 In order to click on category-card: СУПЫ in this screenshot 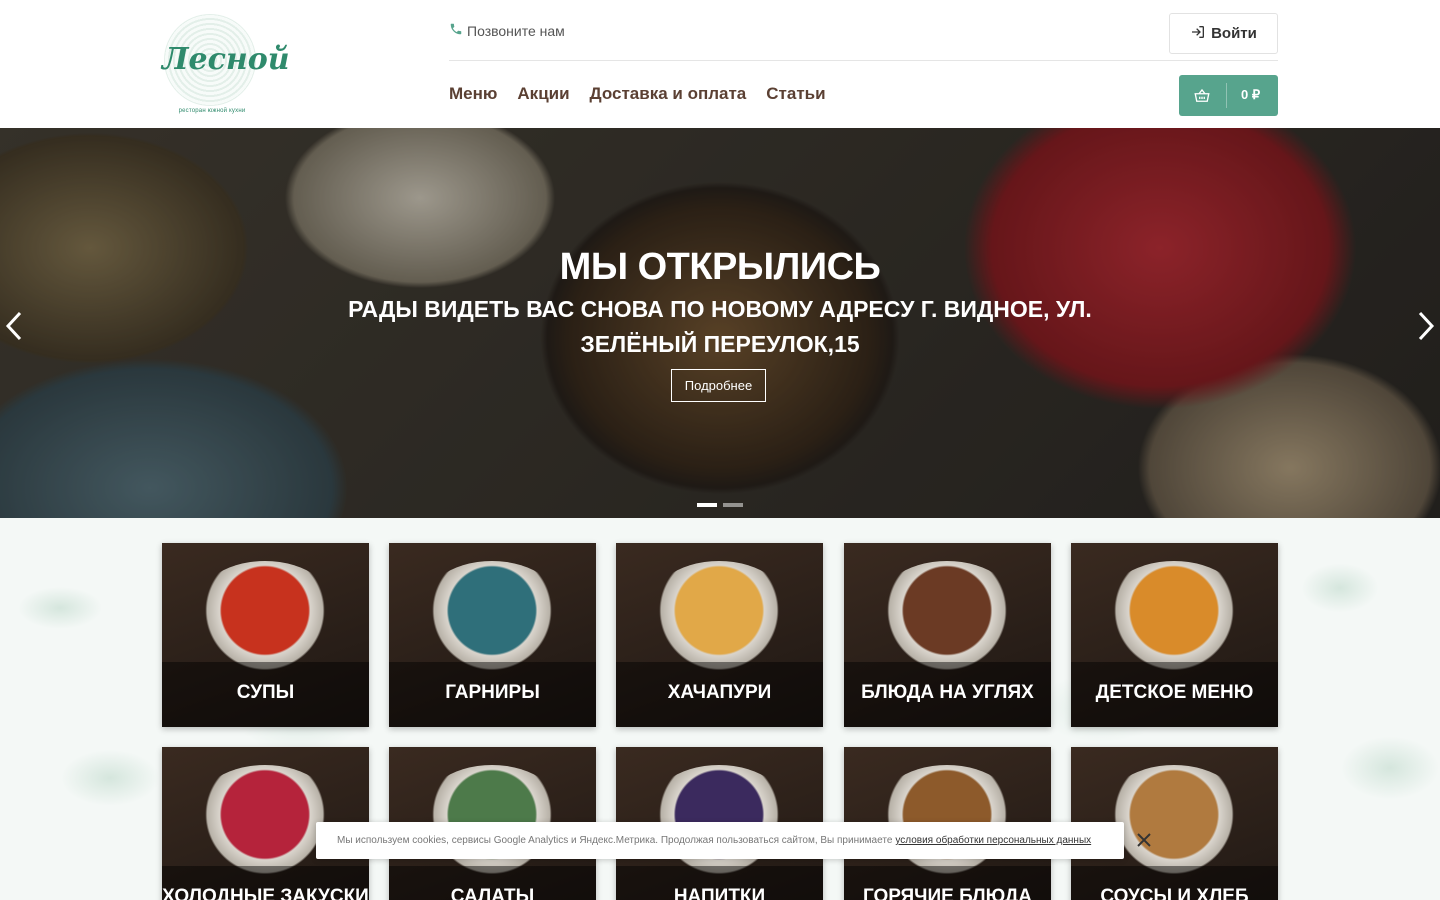, I will do `click(265, 635)`.